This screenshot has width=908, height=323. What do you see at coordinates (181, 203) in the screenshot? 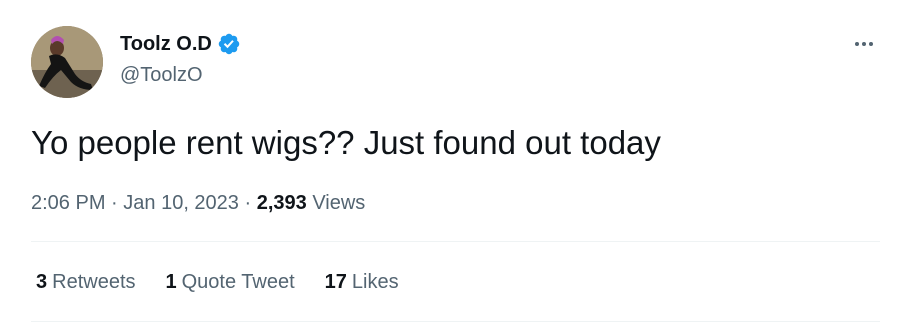
I see `tweet-date: Jan 10, 2023` at bounding box center [181, 203].